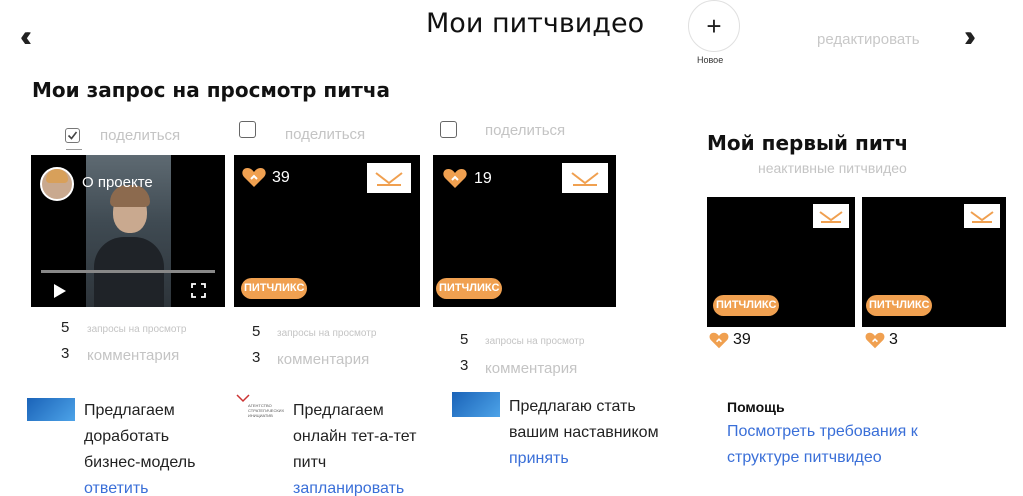 The width and height of the screenshot is (1023, 496). I want to click on requests-section-heading: Мои запрос на просмотр питча, so click(211, 90).